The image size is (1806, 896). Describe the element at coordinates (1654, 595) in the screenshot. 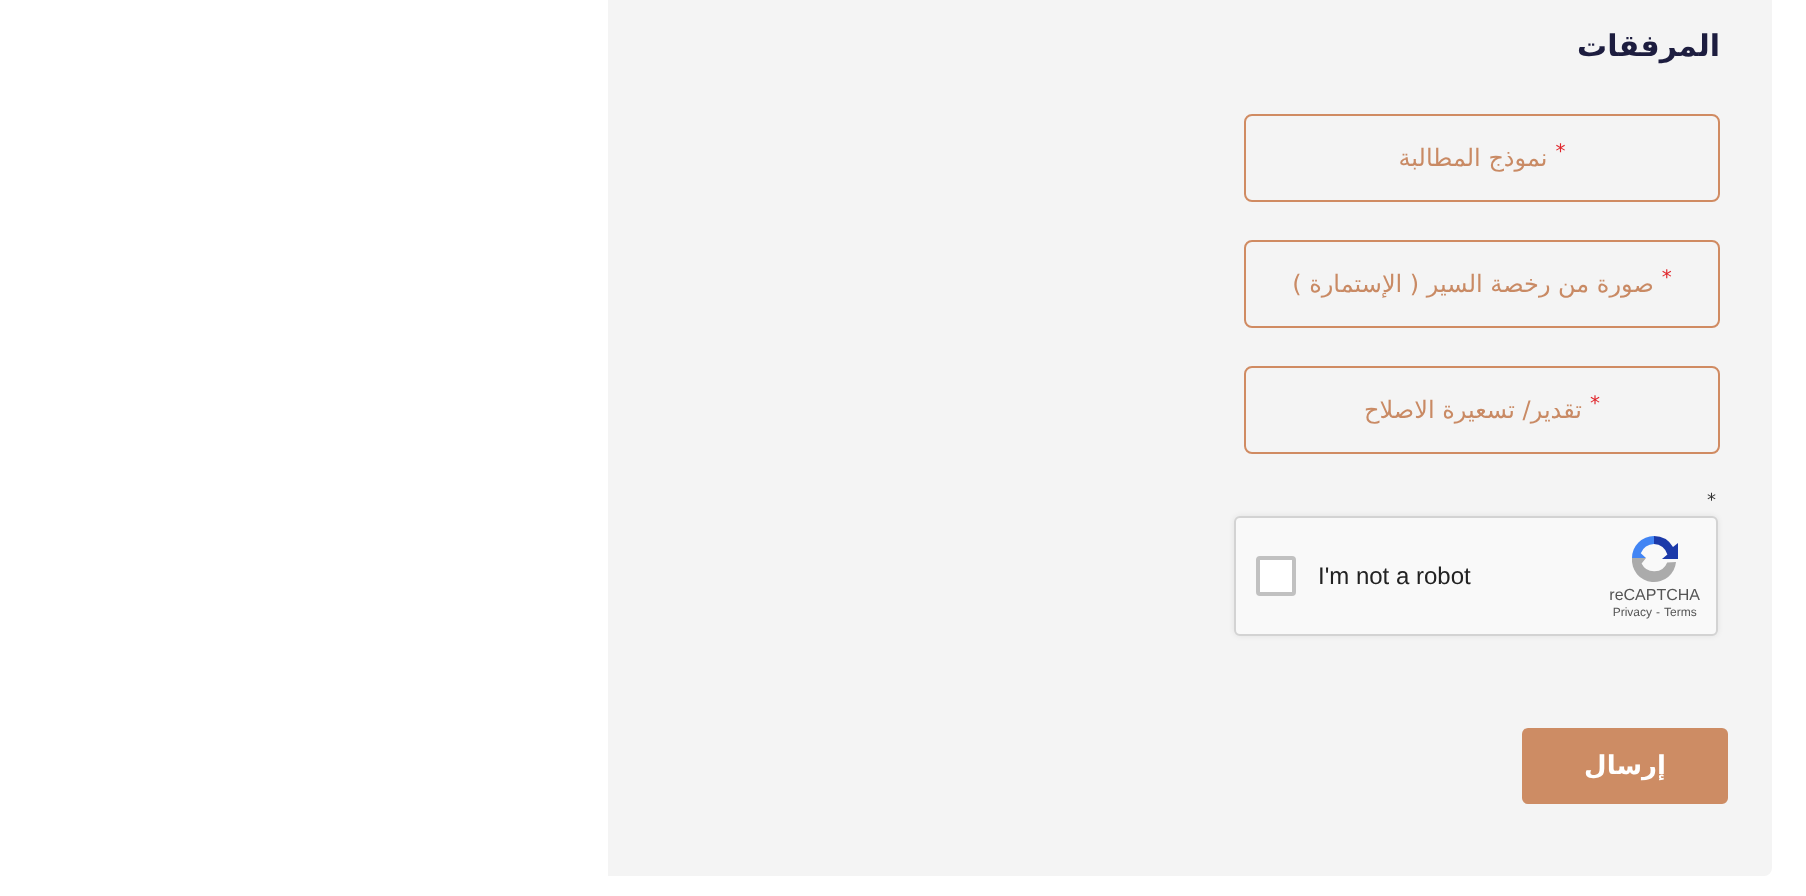

I see `captcha-brand: reCAPTCHA` at that location.